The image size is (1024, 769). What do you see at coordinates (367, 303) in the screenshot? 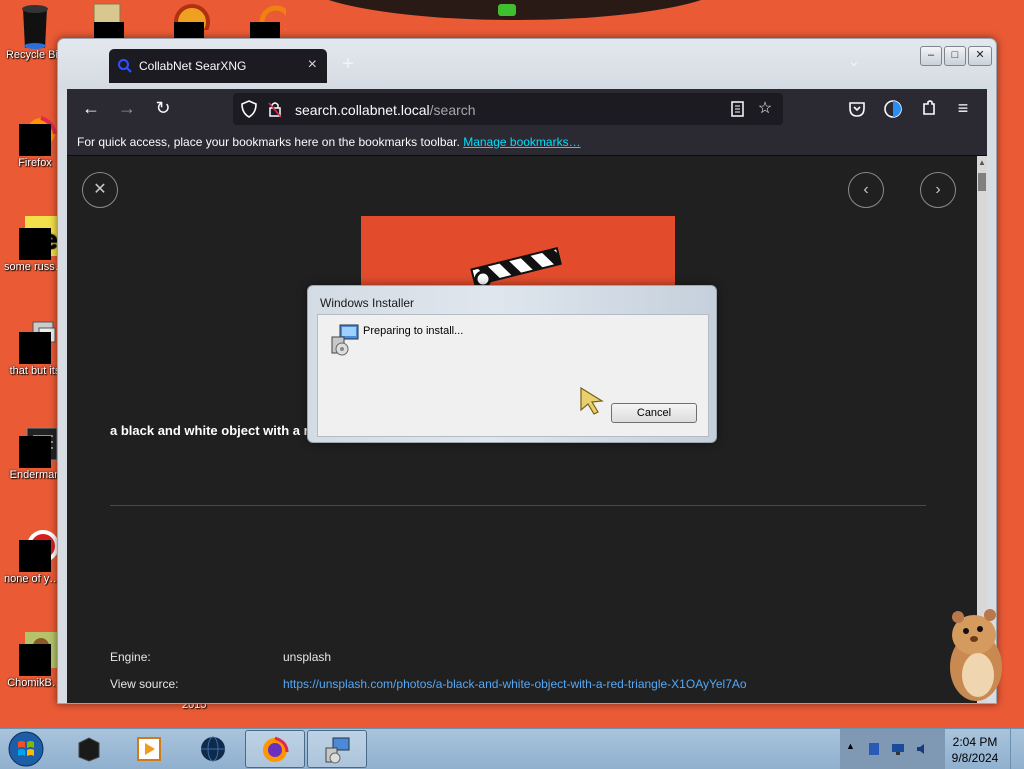
I see `dialog-title: Windows Installer` at bounding box center [367, 303].